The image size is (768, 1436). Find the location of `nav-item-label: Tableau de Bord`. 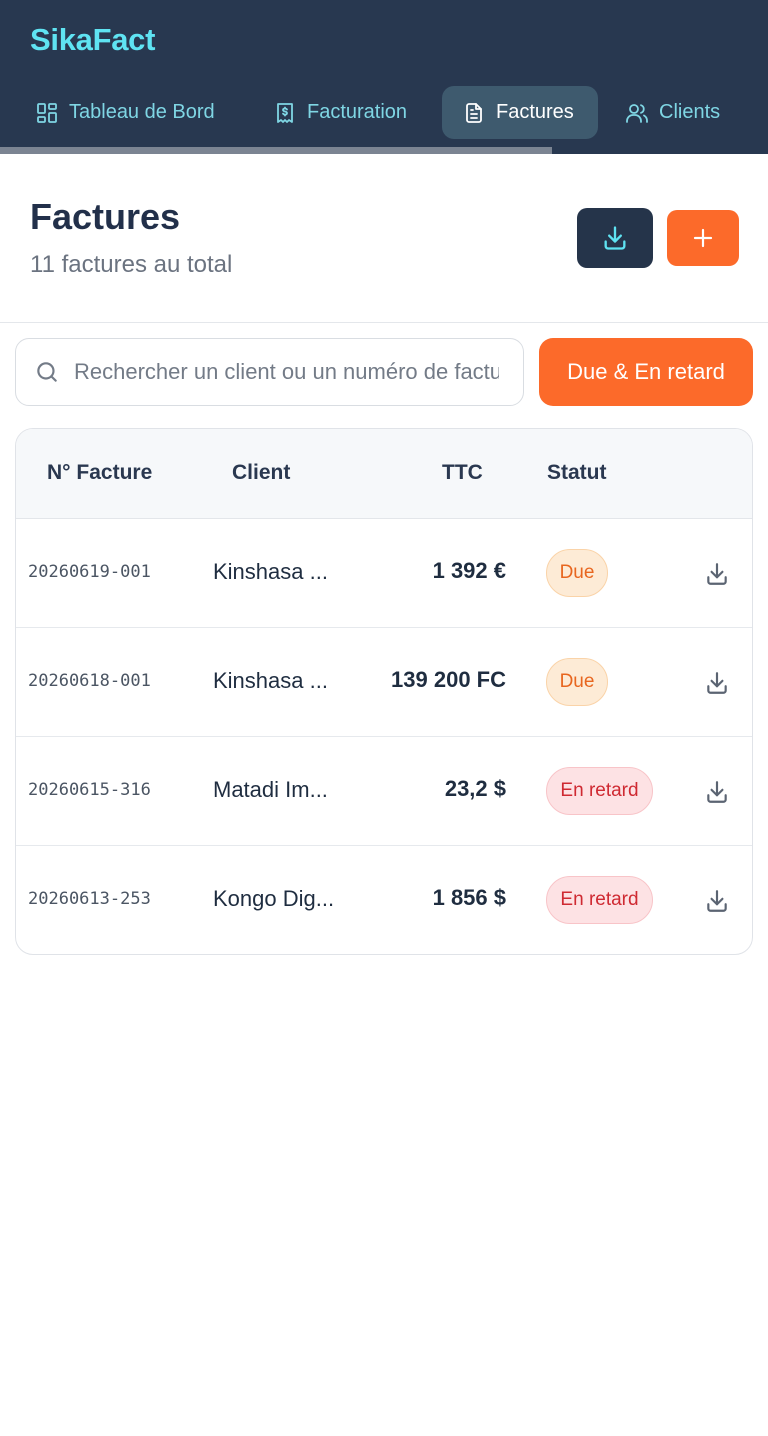

nav-item-label: Tableau de Bord is located at coordinates (142, 112).